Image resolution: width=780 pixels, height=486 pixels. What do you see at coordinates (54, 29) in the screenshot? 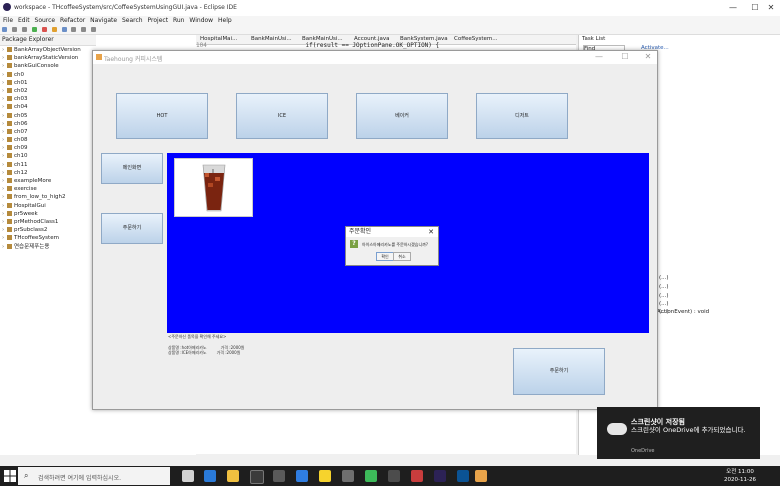
I see `package-icon` at bounding box center [54, 29].